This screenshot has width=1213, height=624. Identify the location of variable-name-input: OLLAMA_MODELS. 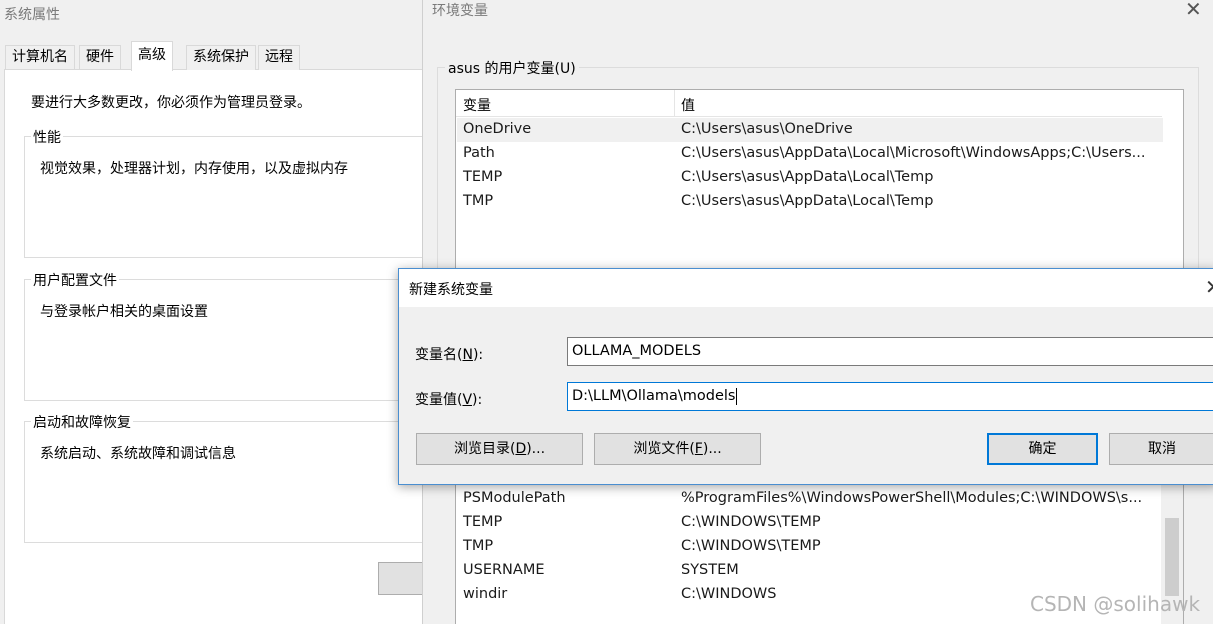
(890, 351).